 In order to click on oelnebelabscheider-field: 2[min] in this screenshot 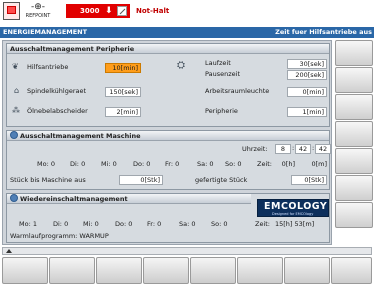, I will do `click(123, 112)`.